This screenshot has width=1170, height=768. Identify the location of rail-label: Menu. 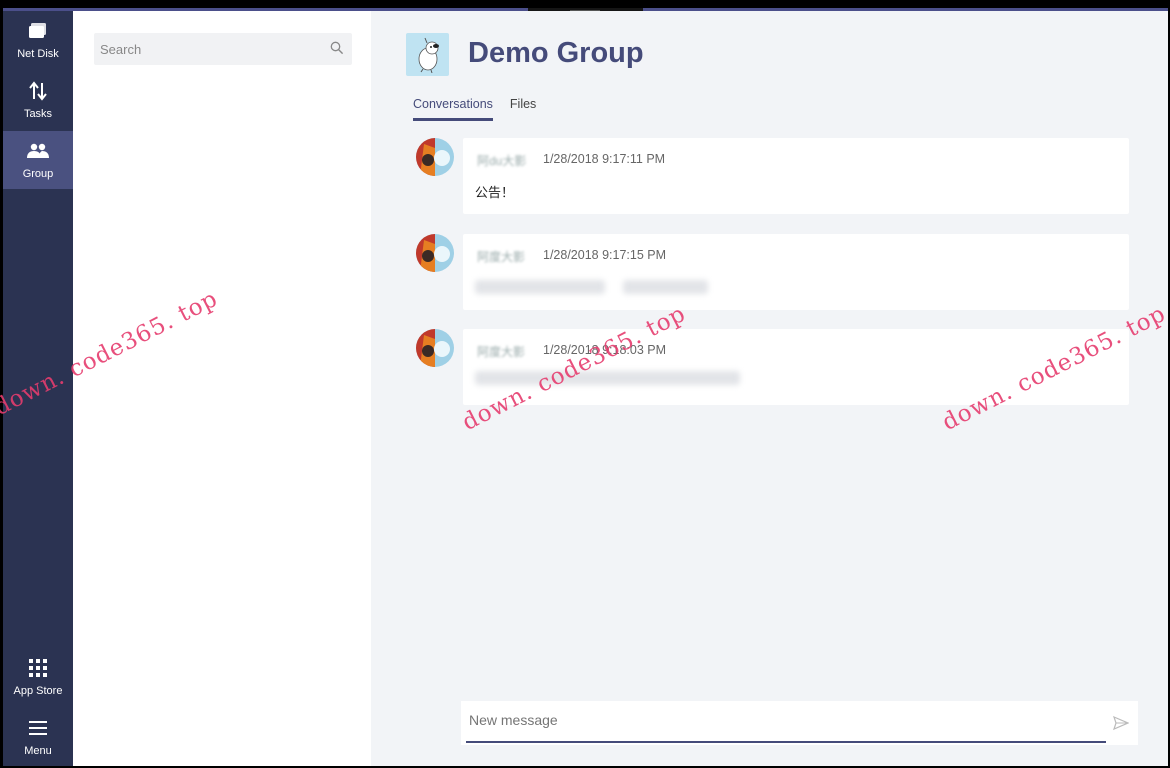
(38, 751).